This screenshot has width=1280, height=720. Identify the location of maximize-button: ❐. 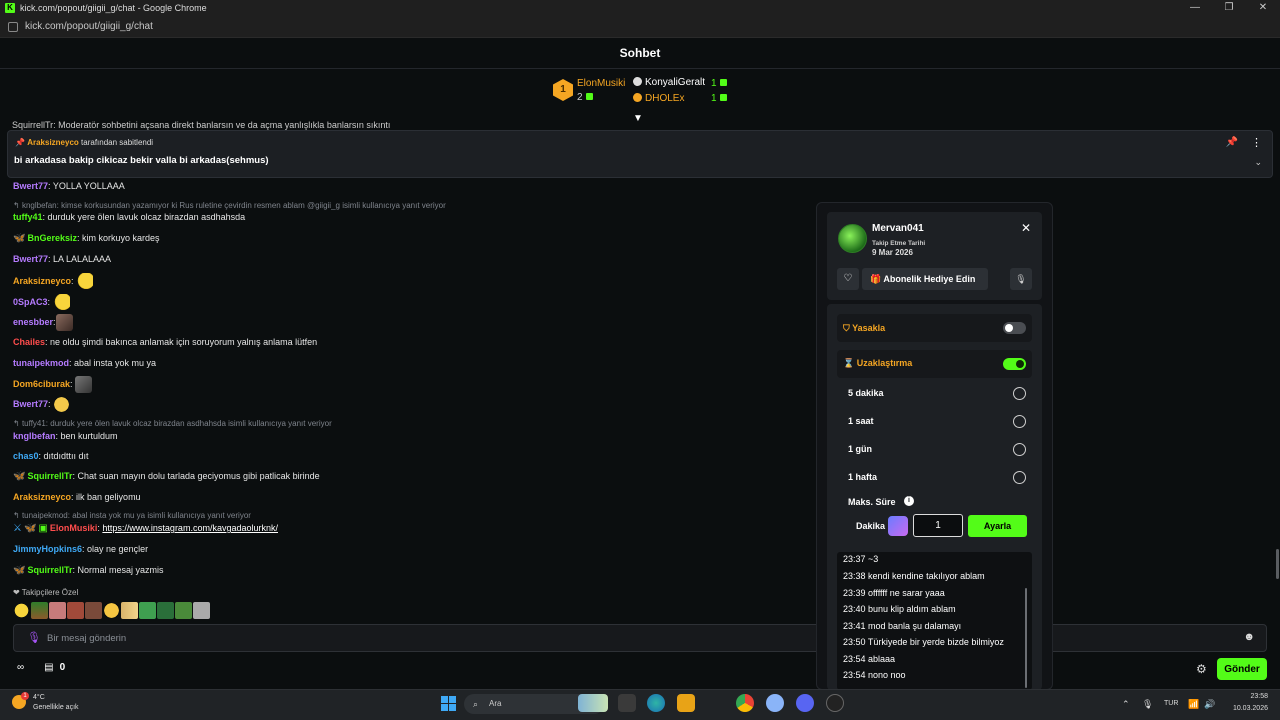
(1229, 8).